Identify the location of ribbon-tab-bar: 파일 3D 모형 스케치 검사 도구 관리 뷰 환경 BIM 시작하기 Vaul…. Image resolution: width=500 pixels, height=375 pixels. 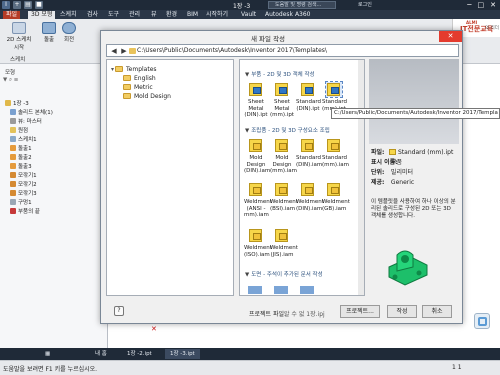
(250, 14).